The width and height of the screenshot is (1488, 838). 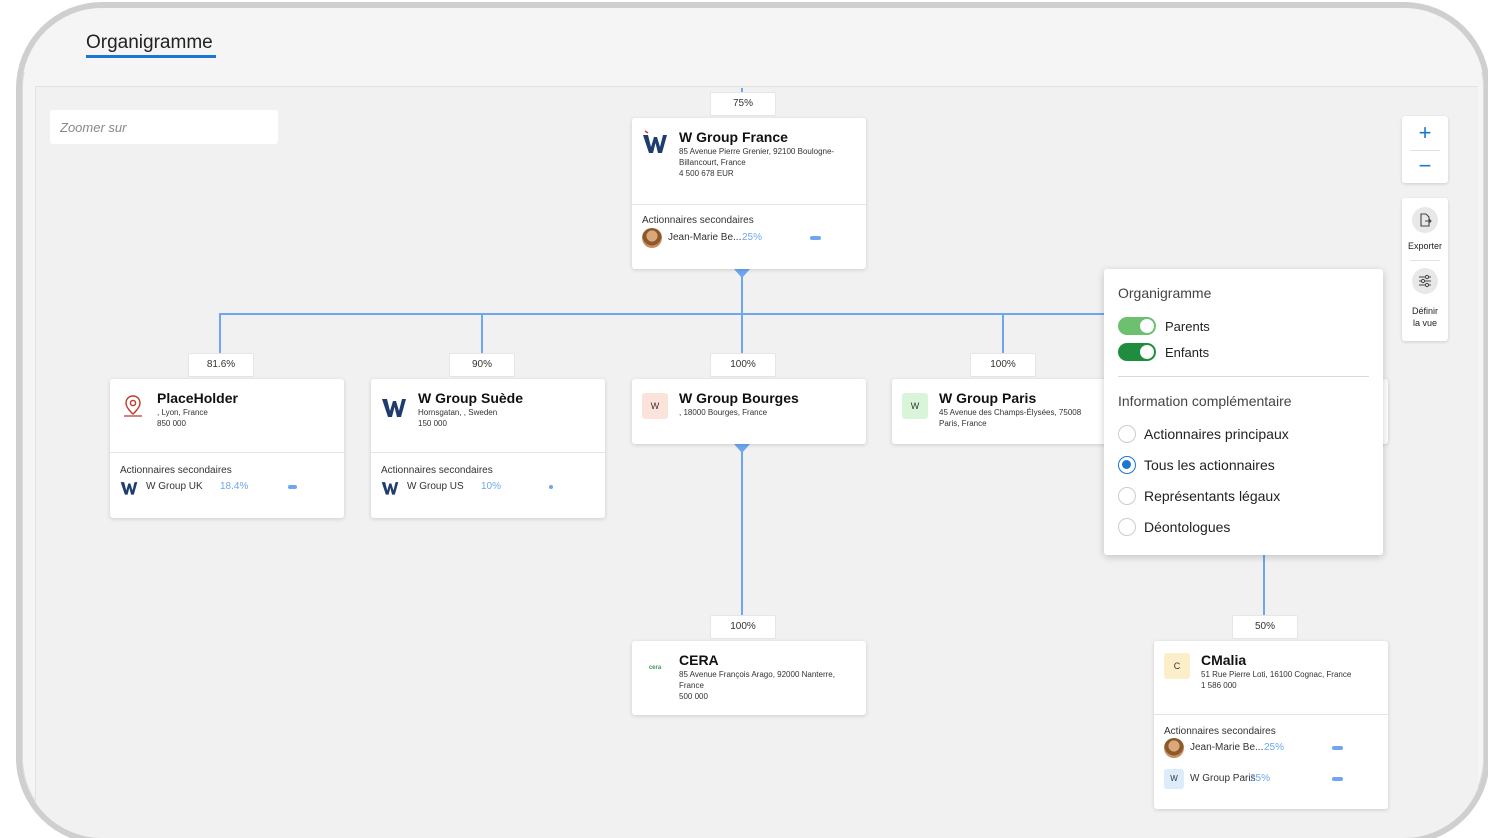 What do you see at coordinates (699, 660) in the screenshot?
I see `node-name: CERA` at bounding box center [699, 660].